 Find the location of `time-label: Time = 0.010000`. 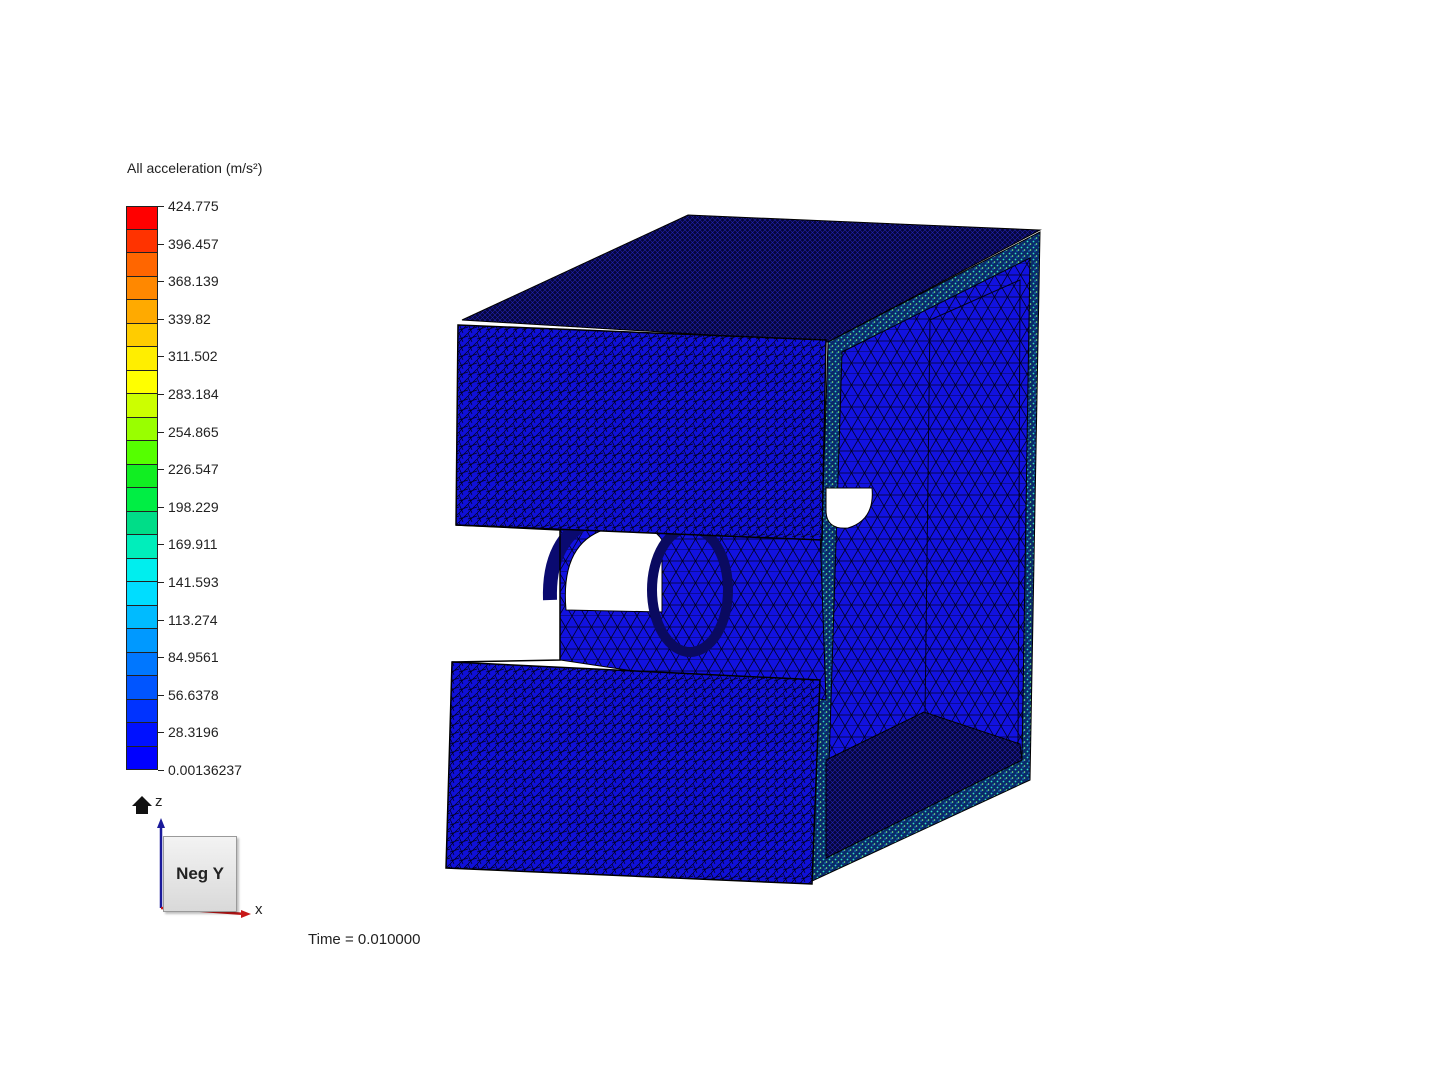

time-label: Time = 0.010000 is located at coordinates (364, 939).